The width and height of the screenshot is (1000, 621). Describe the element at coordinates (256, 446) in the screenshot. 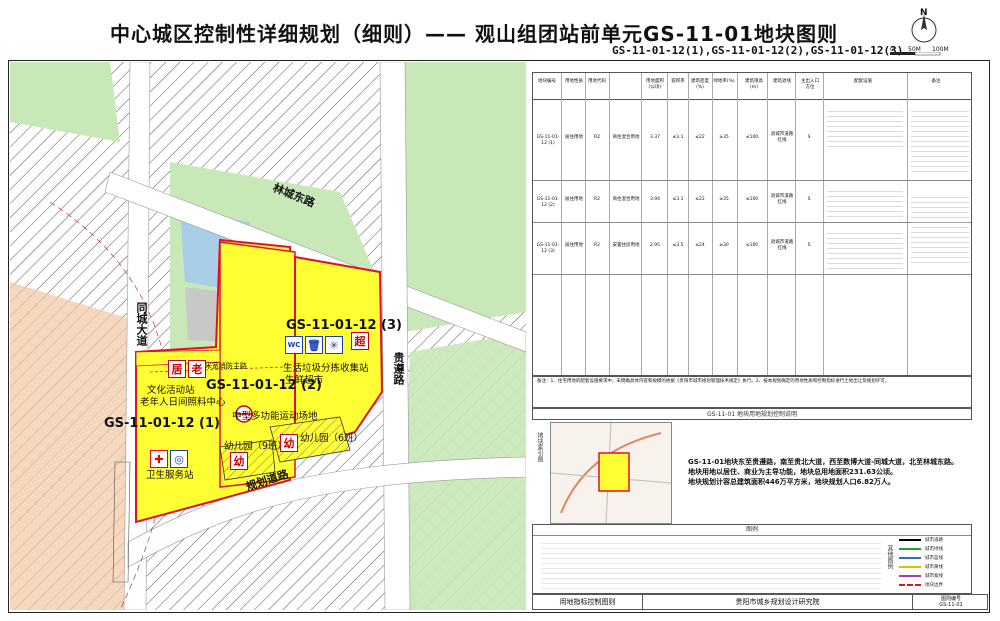

I see `kindergarten-9-label: 幼儿园（9班）` at that location.